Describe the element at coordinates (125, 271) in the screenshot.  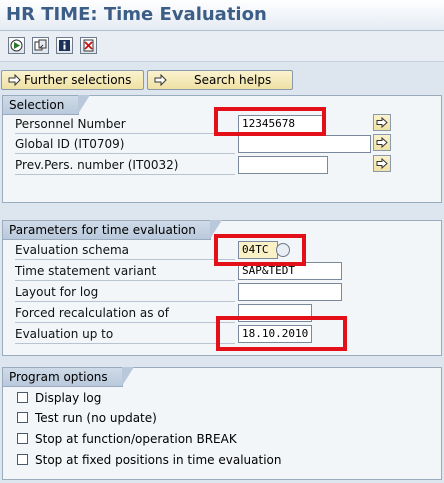
I see `time-statement-variant-label: Time statement variant` at that location.